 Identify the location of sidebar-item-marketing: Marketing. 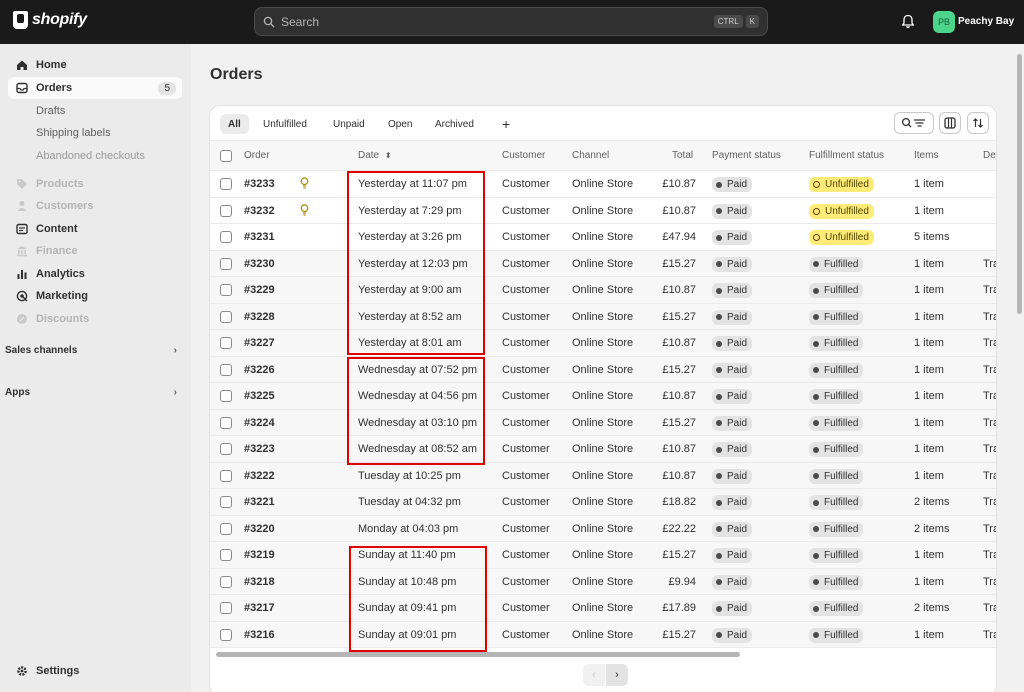
(95, 296).